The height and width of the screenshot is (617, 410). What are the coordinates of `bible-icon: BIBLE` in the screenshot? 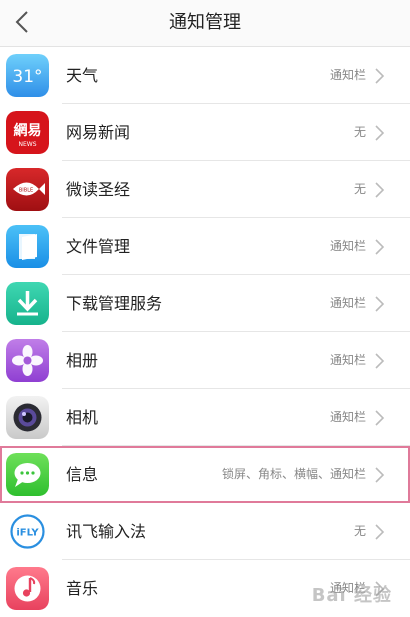 It's located at (27, 189).